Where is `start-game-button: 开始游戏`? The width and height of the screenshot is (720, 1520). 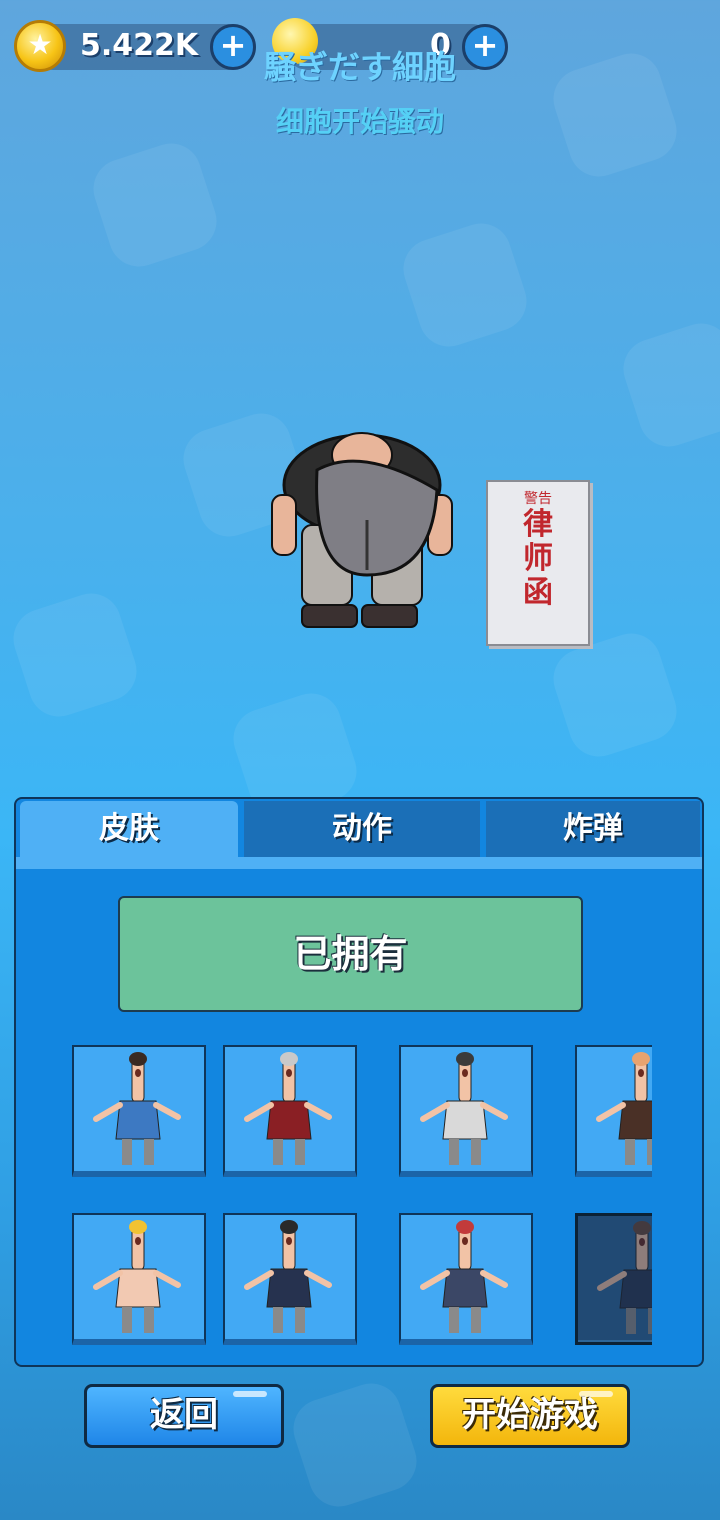 start-game-button: 开始游戏 is located at coordinates (530, 1416).